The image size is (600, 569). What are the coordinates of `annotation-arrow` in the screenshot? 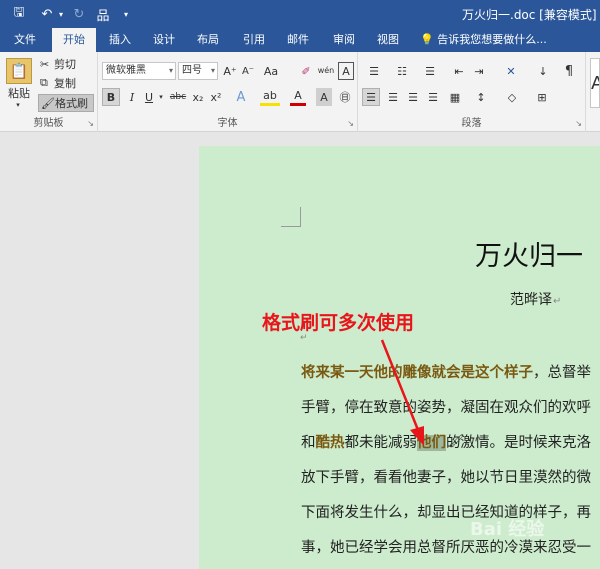 It's located at (402, 392).